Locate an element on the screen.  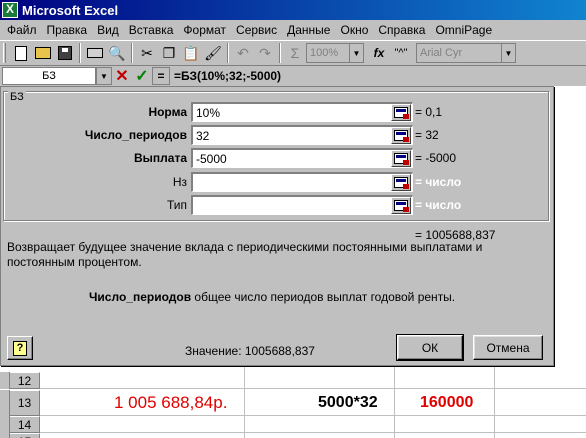
arg-result-payment: = -5000 is located at coordinates (436, 158).